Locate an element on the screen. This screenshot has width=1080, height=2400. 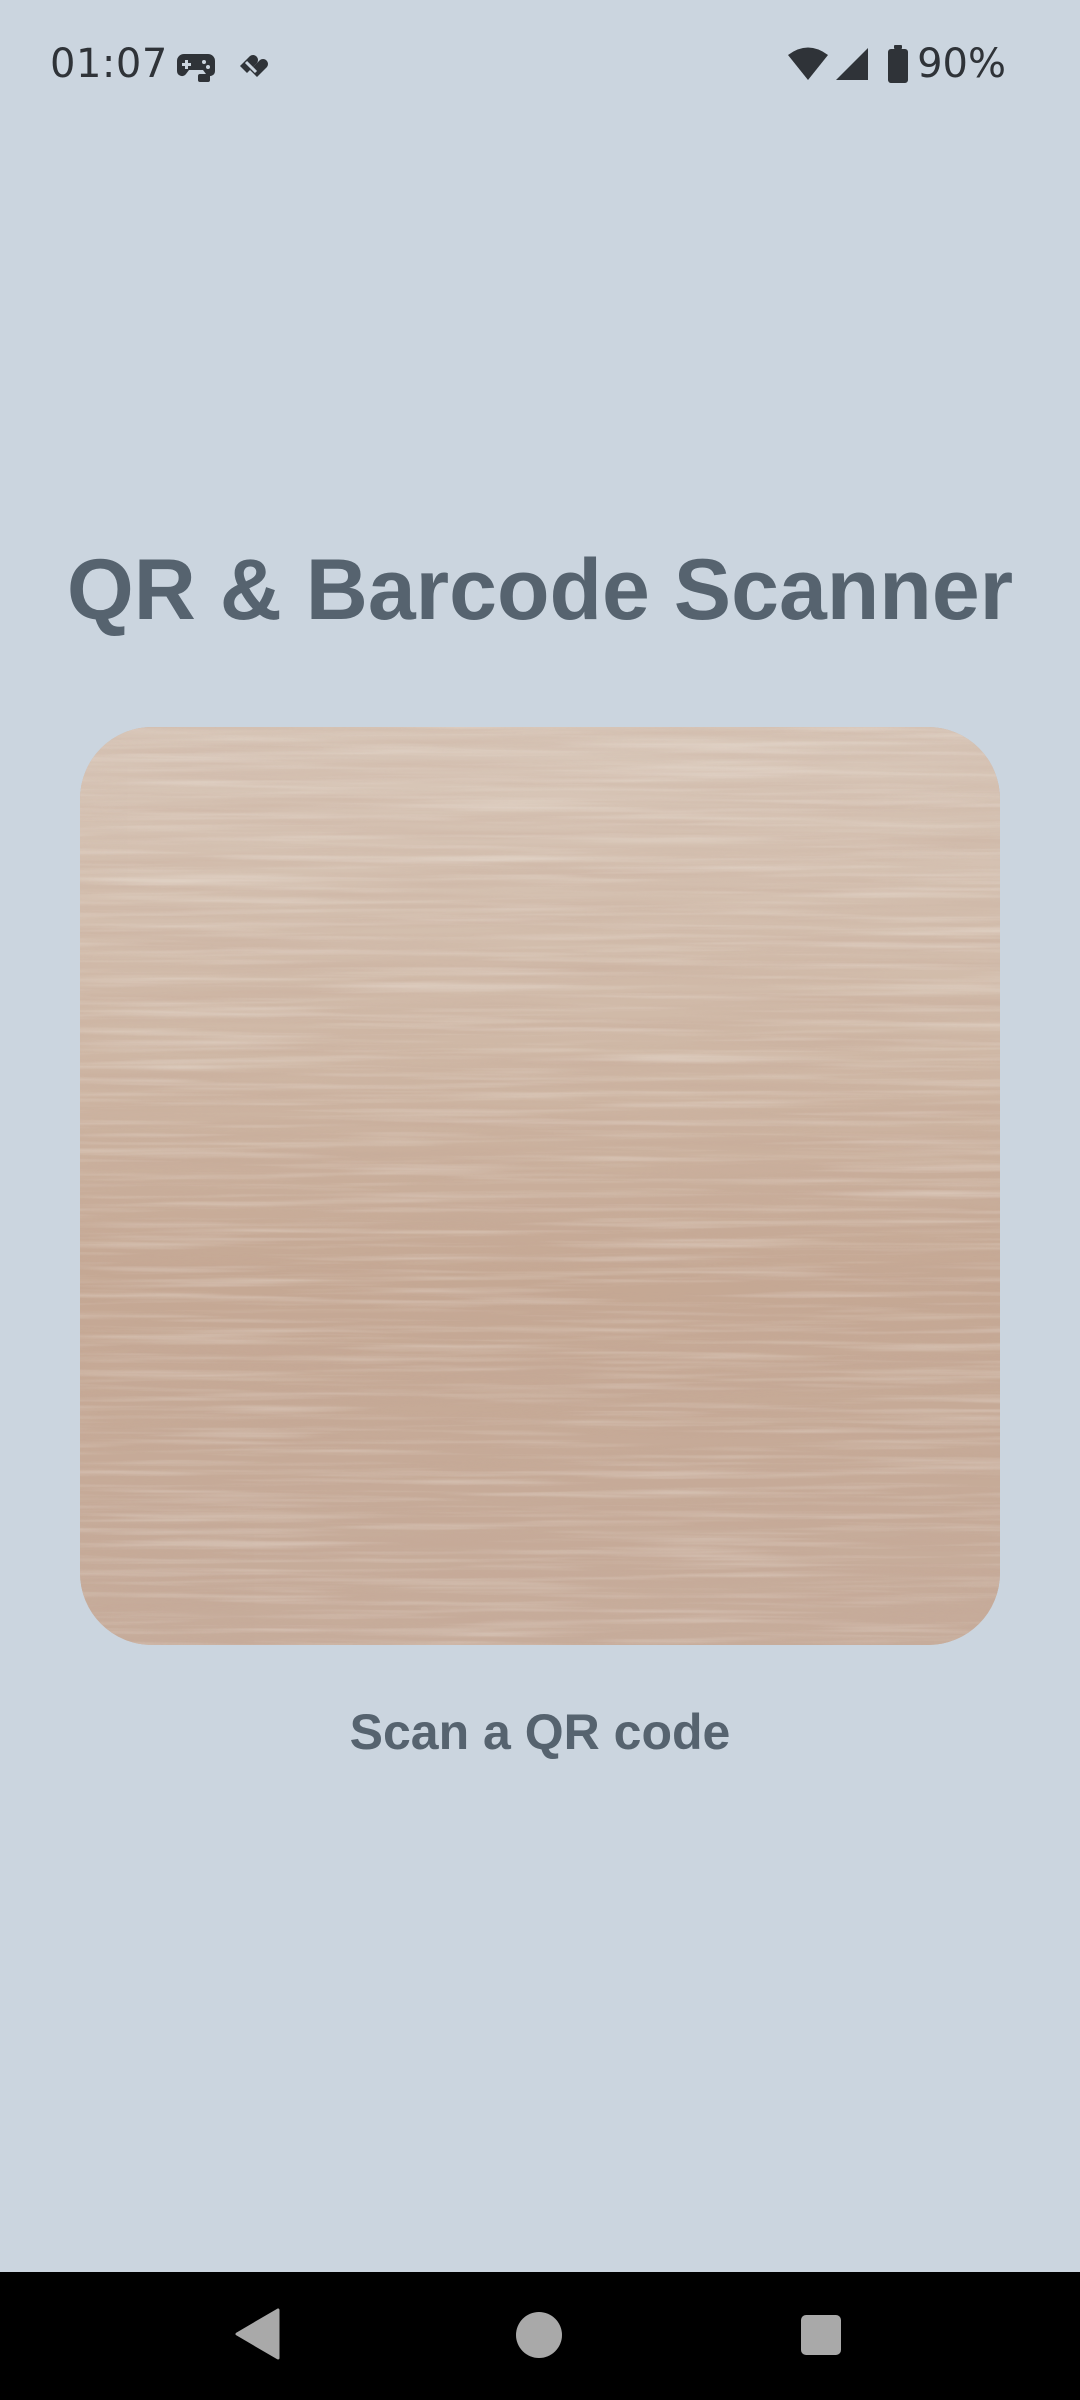
status-system-icons: 90% is located at coordinates (896, 64).